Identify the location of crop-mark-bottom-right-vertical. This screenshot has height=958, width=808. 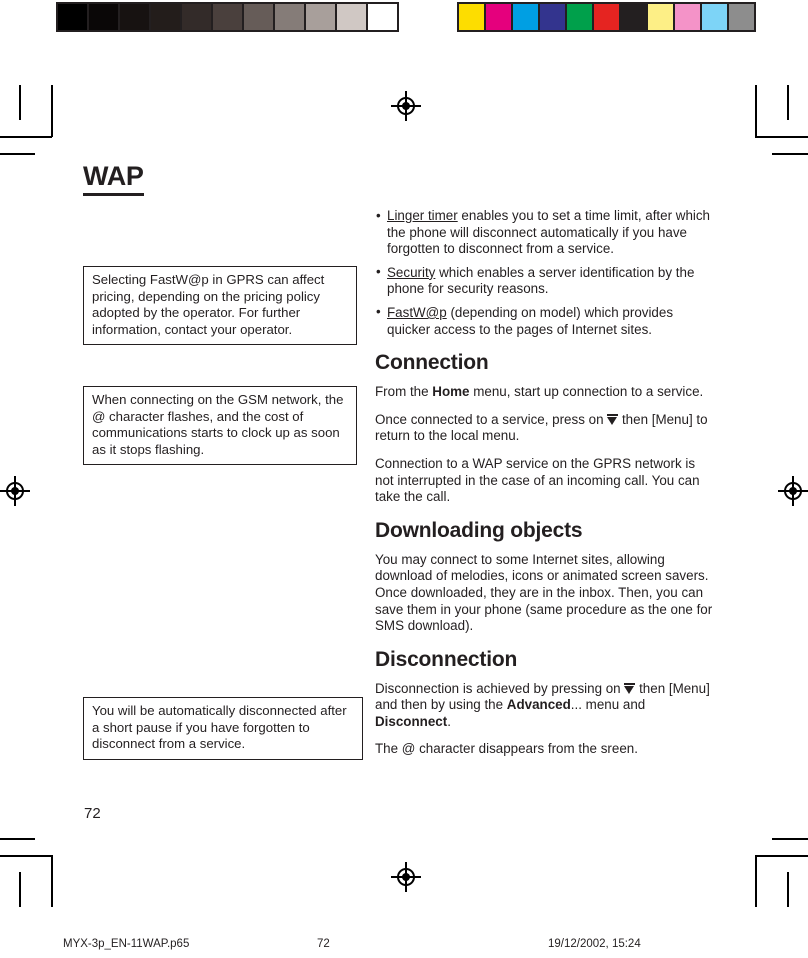
(756, 881).